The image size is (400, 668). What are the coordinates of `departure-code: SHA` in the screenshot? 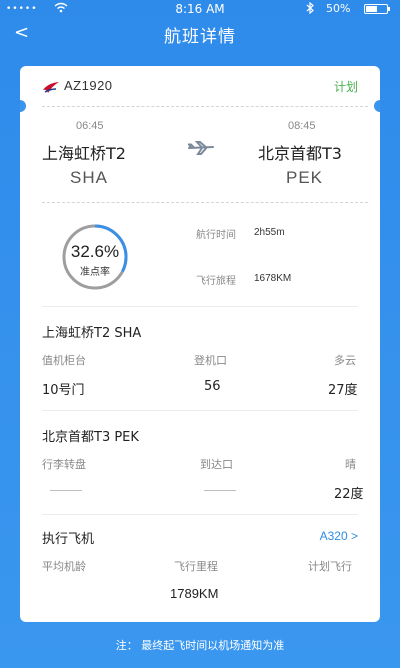 It's located at (89, 177).